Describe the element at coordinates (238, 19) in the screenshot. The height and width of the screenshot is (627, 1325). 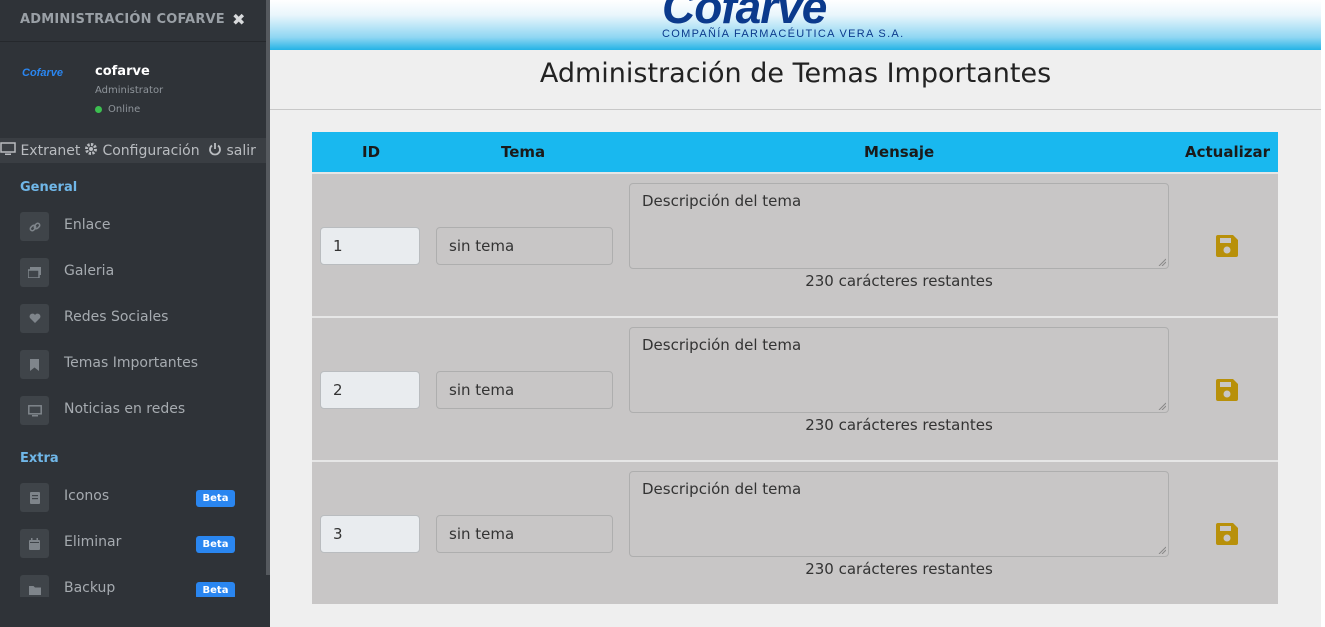
I see `close-icon: ✖` at that location.